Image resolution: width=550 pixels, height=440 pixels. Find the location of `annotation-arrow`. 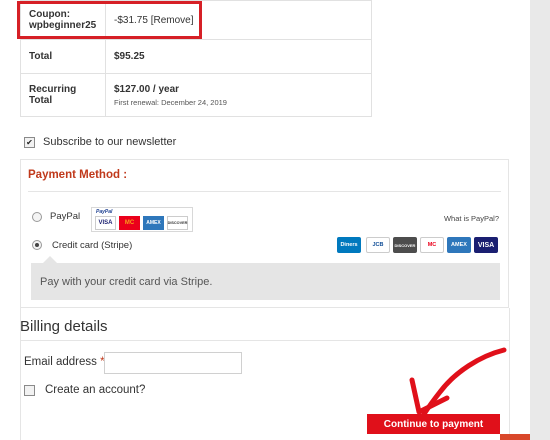

annotation-arrow is located at coordinates (458, 382).